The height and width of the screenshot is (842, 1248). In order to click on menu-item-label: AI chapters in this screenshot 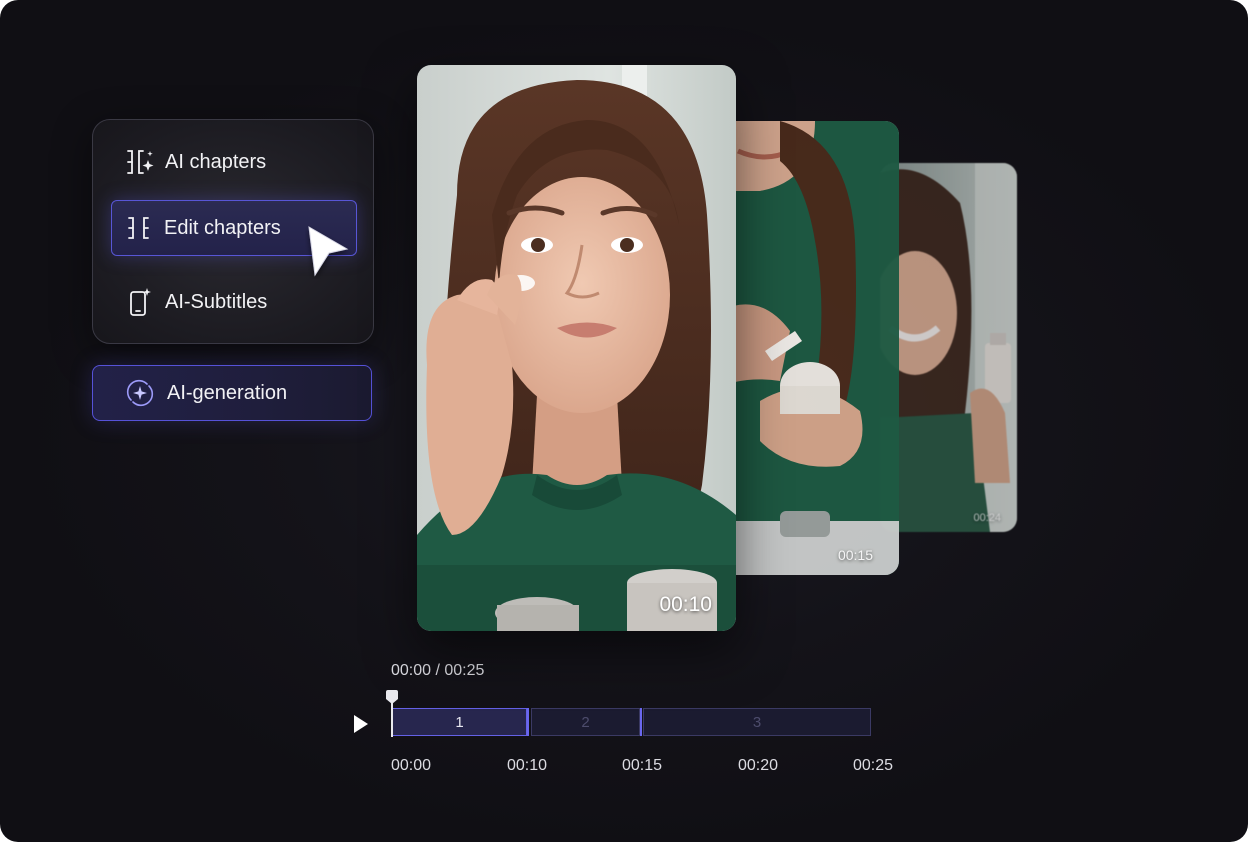, I will do `click(216, 161)`.